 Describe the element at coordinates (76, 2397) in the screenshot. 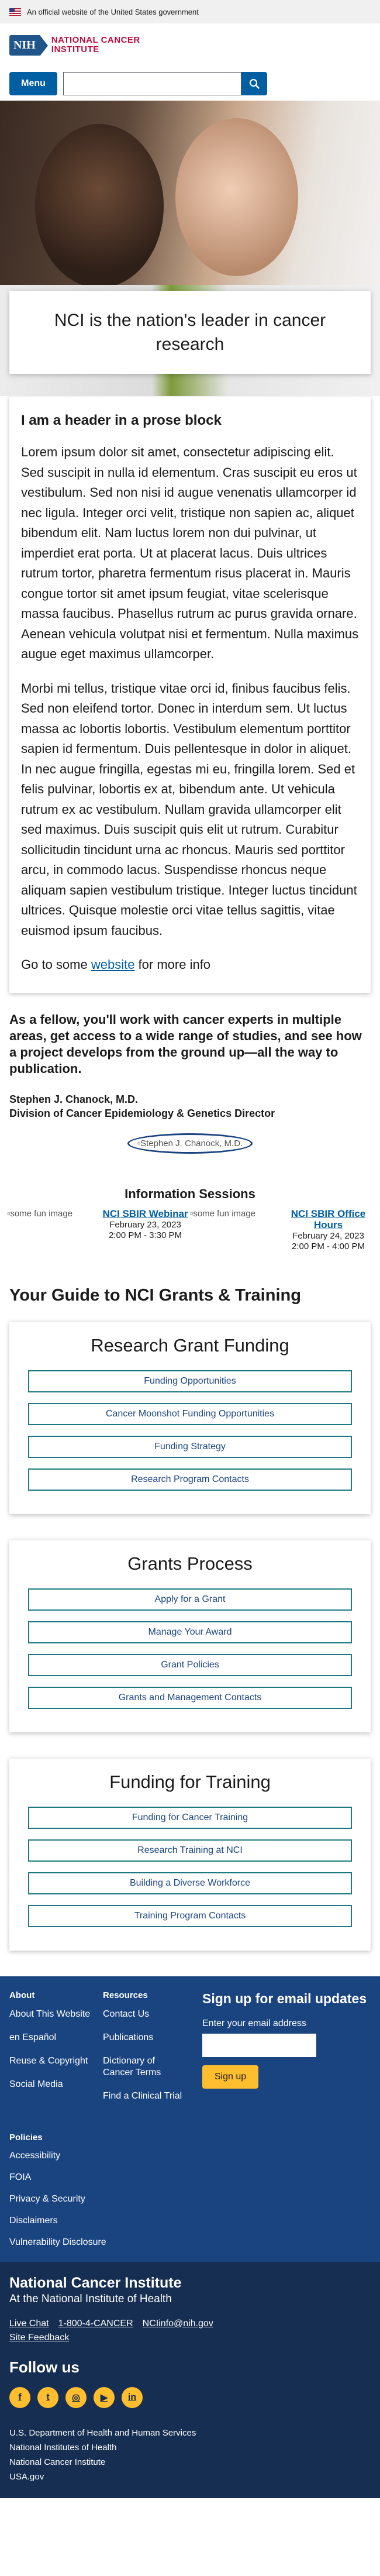

I see `instagram-icon: ◎` at that location.